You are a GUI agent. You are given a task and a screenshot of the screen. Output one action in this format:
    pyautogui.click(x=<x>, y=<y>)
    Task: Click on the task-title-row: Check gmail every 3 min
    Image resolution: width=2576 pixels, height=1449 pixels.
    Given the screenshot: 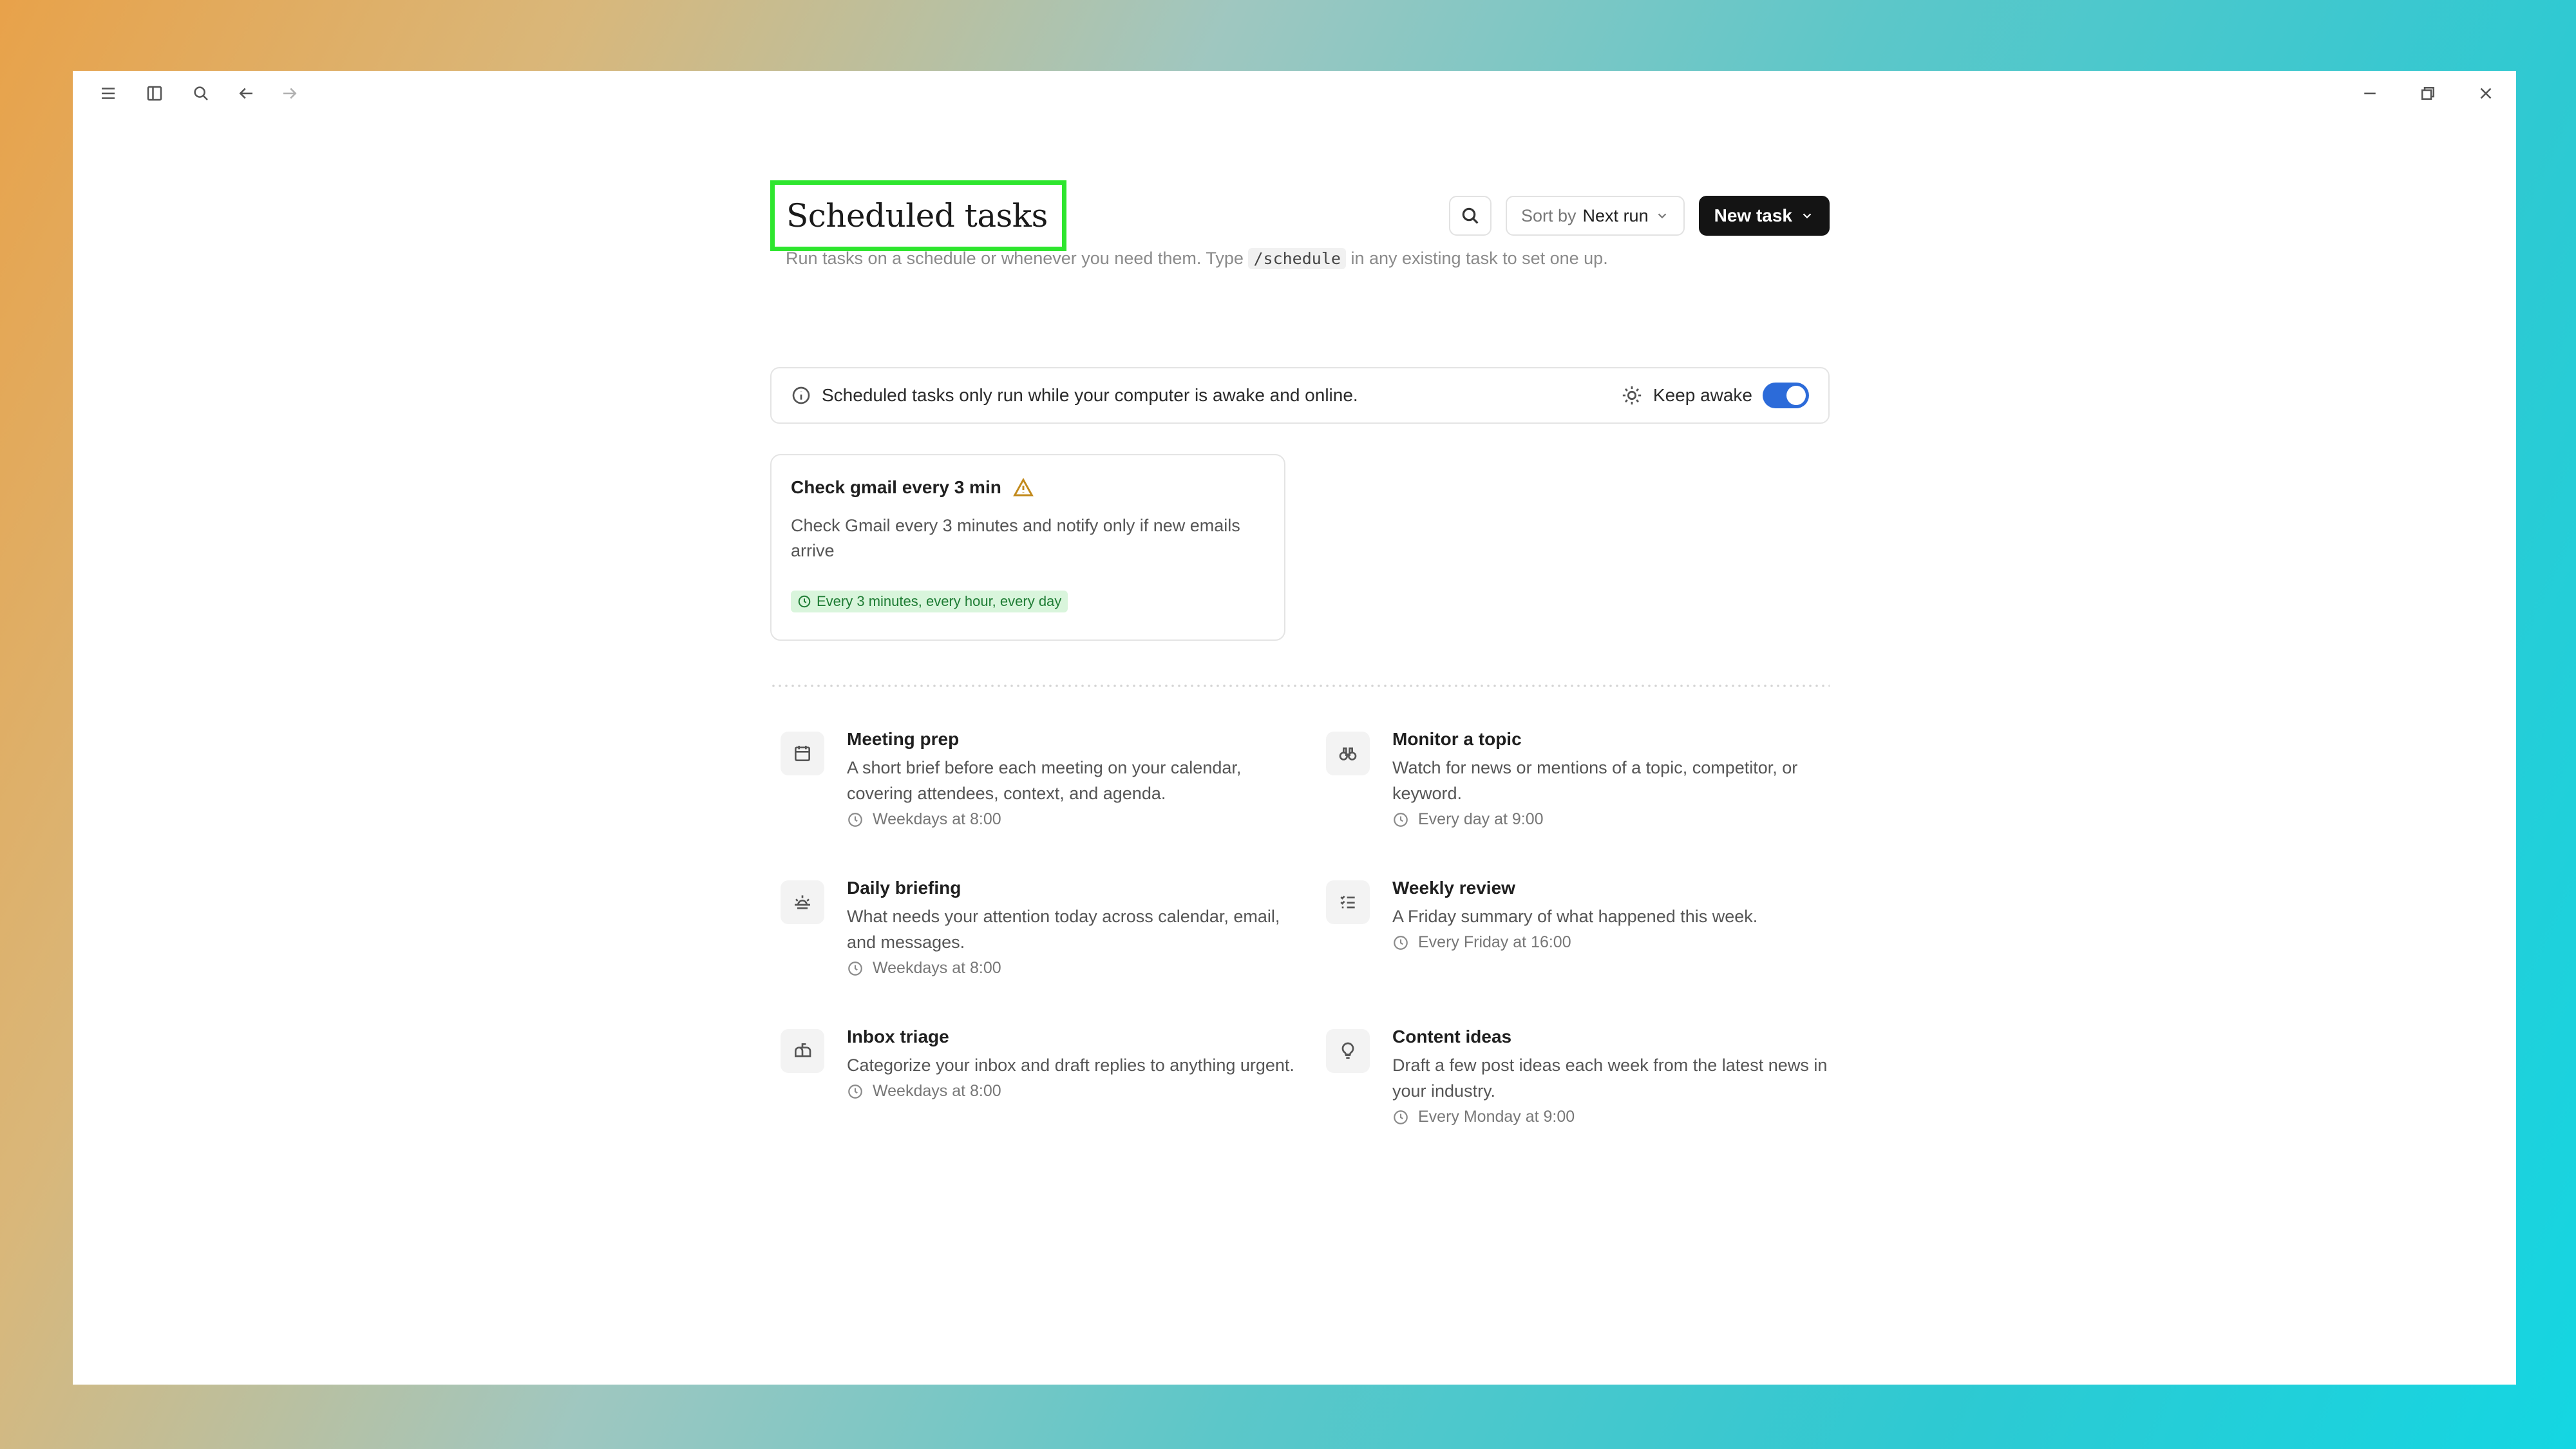 What is the action you would take?
    pyautogui.click(x=1028, y=487)
    